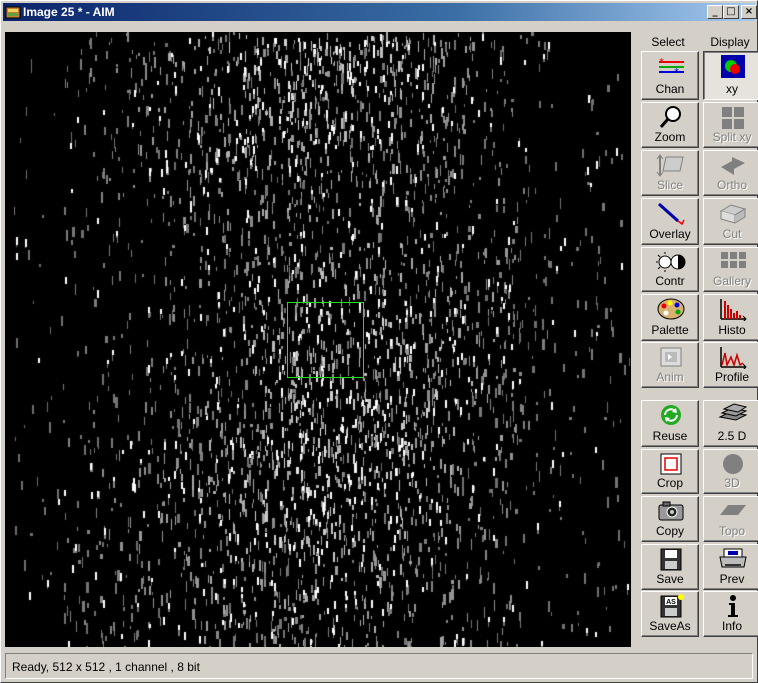 Image resolution: width=758 pixels, height=683 pixels. What do you see at coordinates (671, 602) in the screenshot?
I see `saveas-floppy-text: AS` at bounding box center [671, 602].